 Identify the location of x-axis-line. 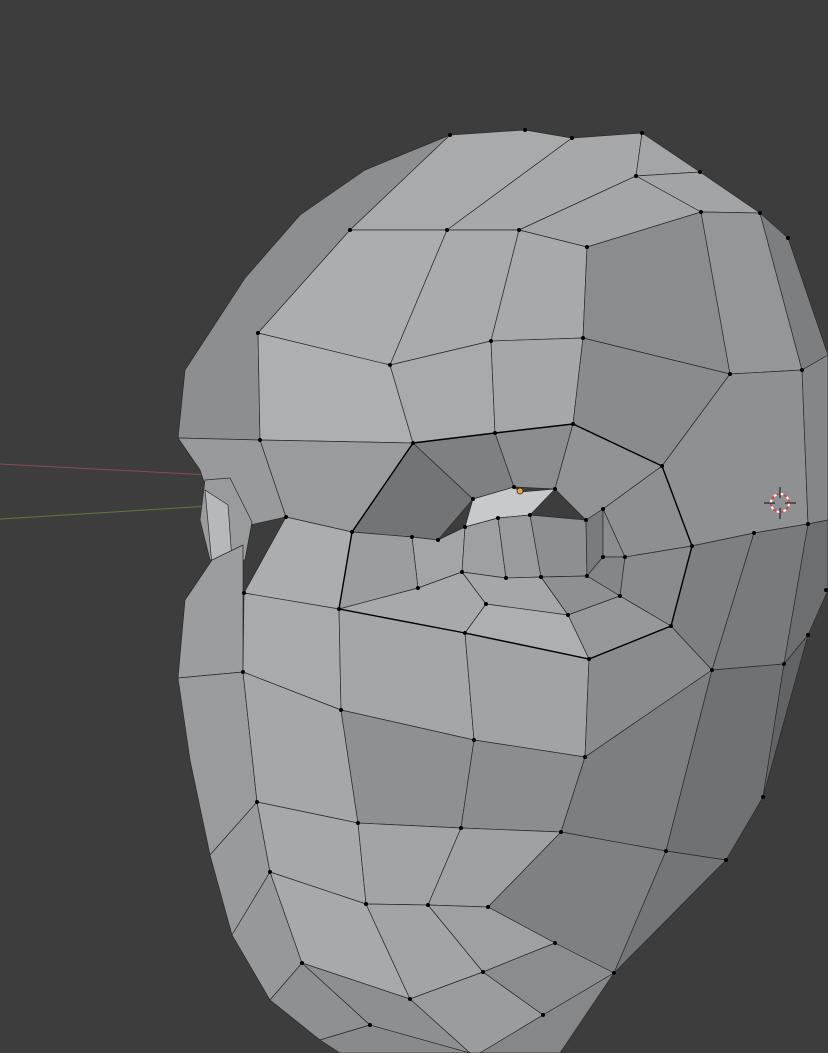
(105, 469).